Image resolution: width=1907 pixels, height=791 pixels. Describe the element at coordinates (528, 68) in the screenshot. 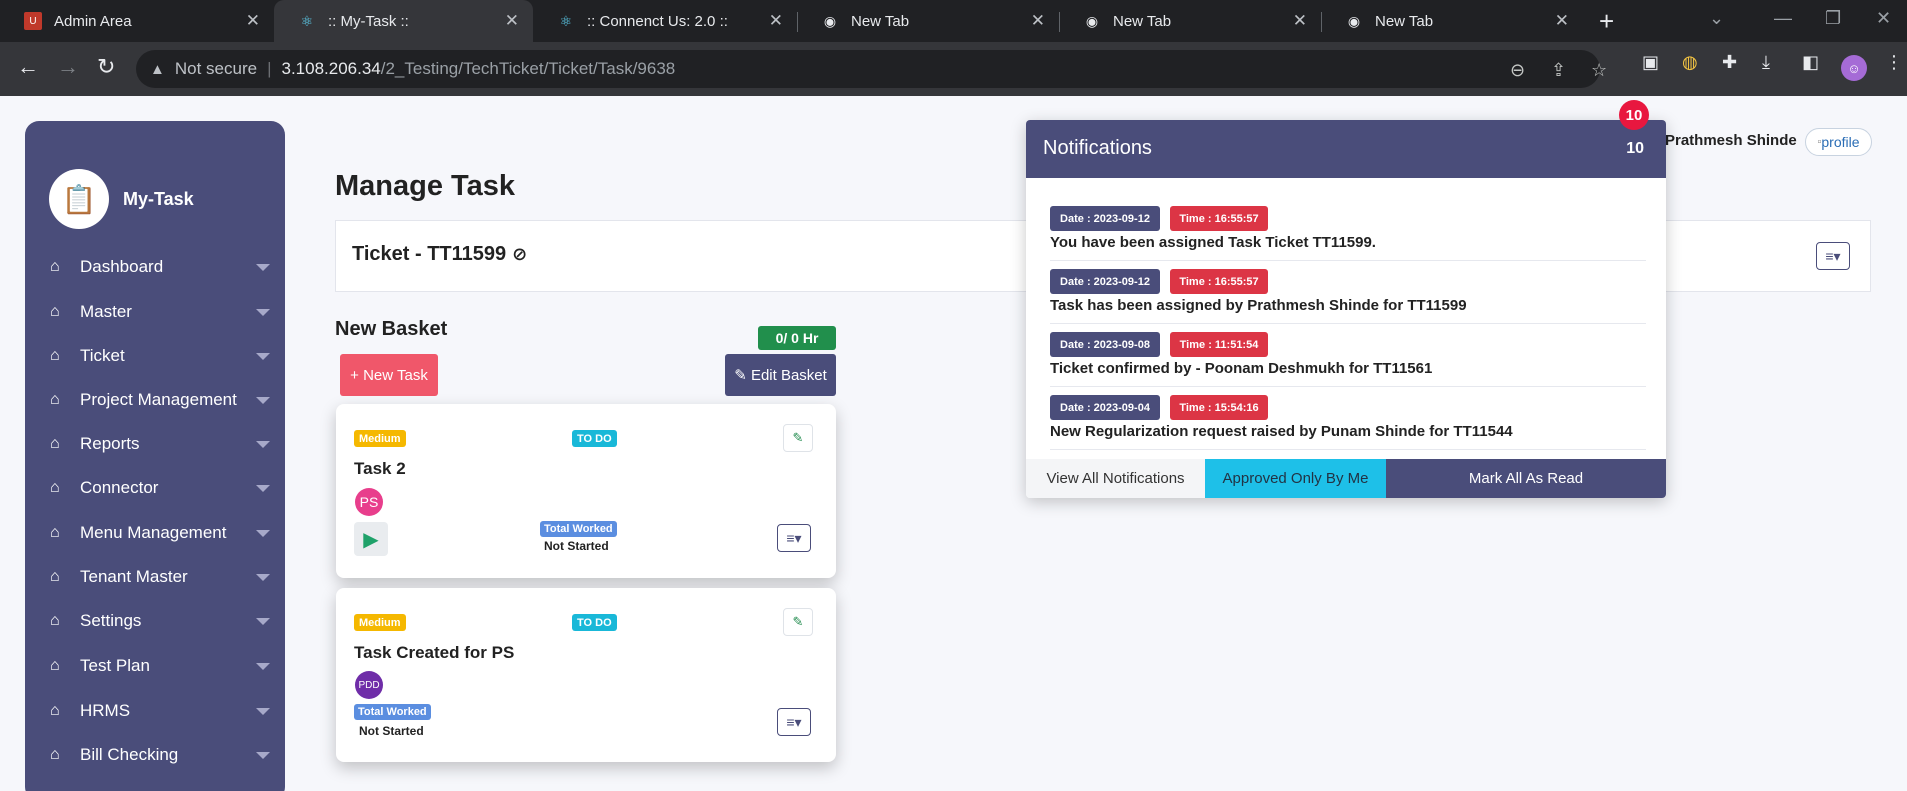

I see `url-path: /2_Testing/TechTicket/Ticket/Task/9638` at that location.